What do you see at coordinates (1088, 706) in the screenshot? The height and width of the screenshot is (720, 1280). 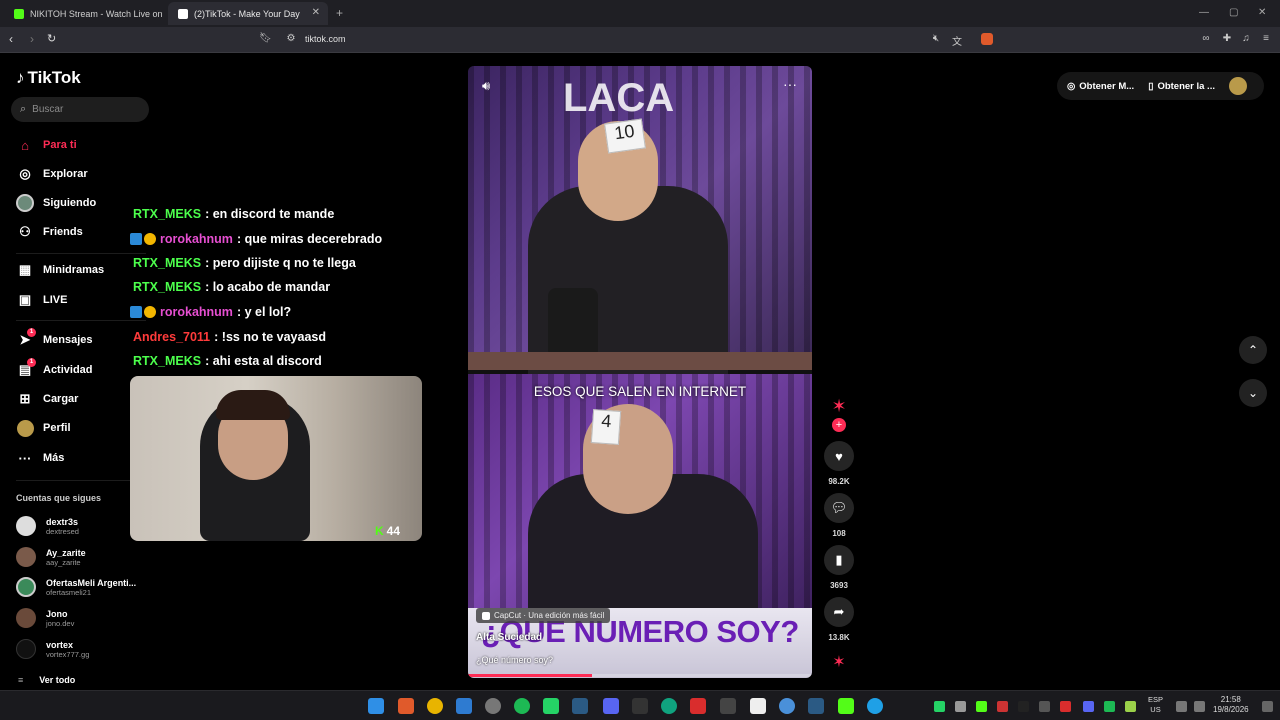 I see `discord-tray-icon` at bounding box center [1088, 706].